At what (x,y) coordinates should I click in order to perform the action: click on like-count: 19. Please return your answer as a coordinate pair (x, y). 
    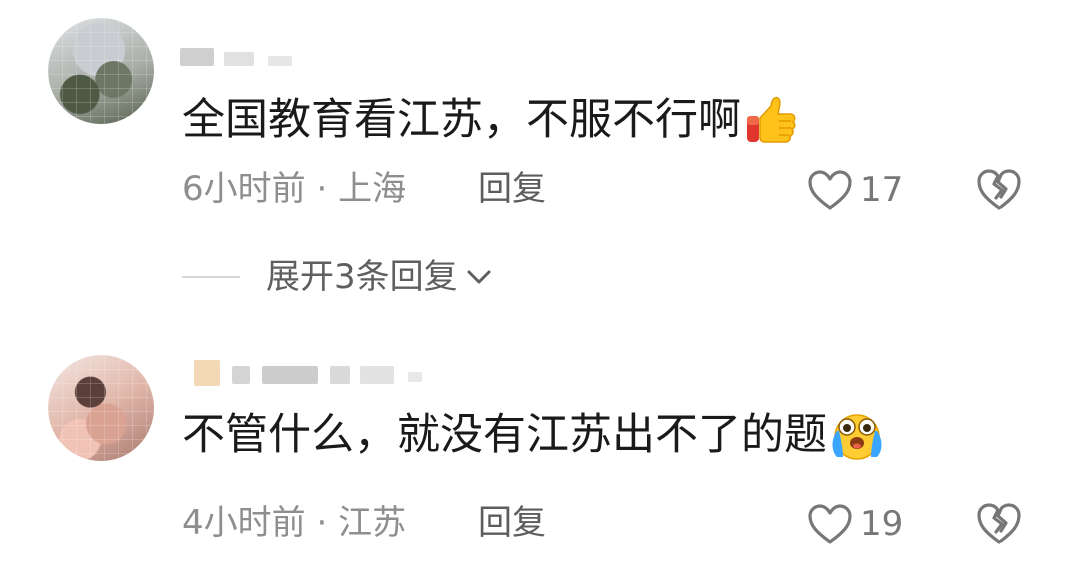
    Looking at the image, I should click on (882, 524).